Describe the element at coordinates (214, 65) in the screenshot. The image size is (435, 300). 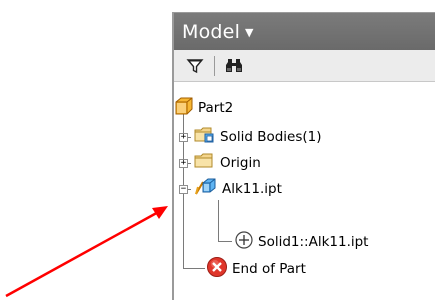
I see `toolbar-separator` at that location.